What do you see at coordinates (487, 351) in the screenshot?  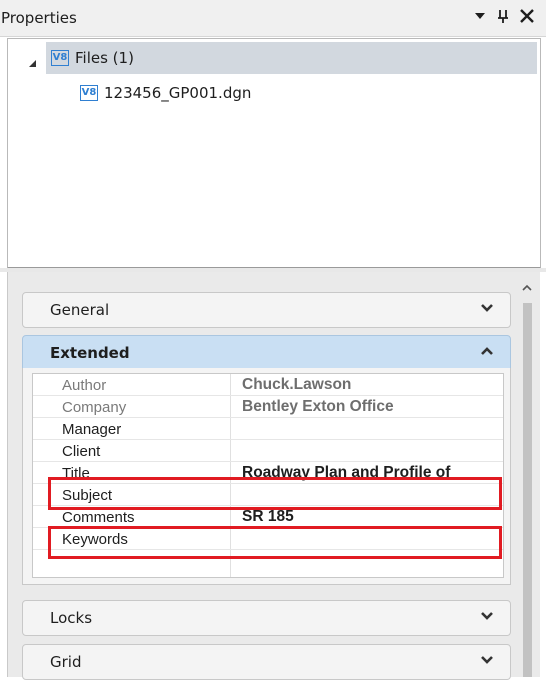 I see `chevron-up-icon` at bounding box center [487, 351].